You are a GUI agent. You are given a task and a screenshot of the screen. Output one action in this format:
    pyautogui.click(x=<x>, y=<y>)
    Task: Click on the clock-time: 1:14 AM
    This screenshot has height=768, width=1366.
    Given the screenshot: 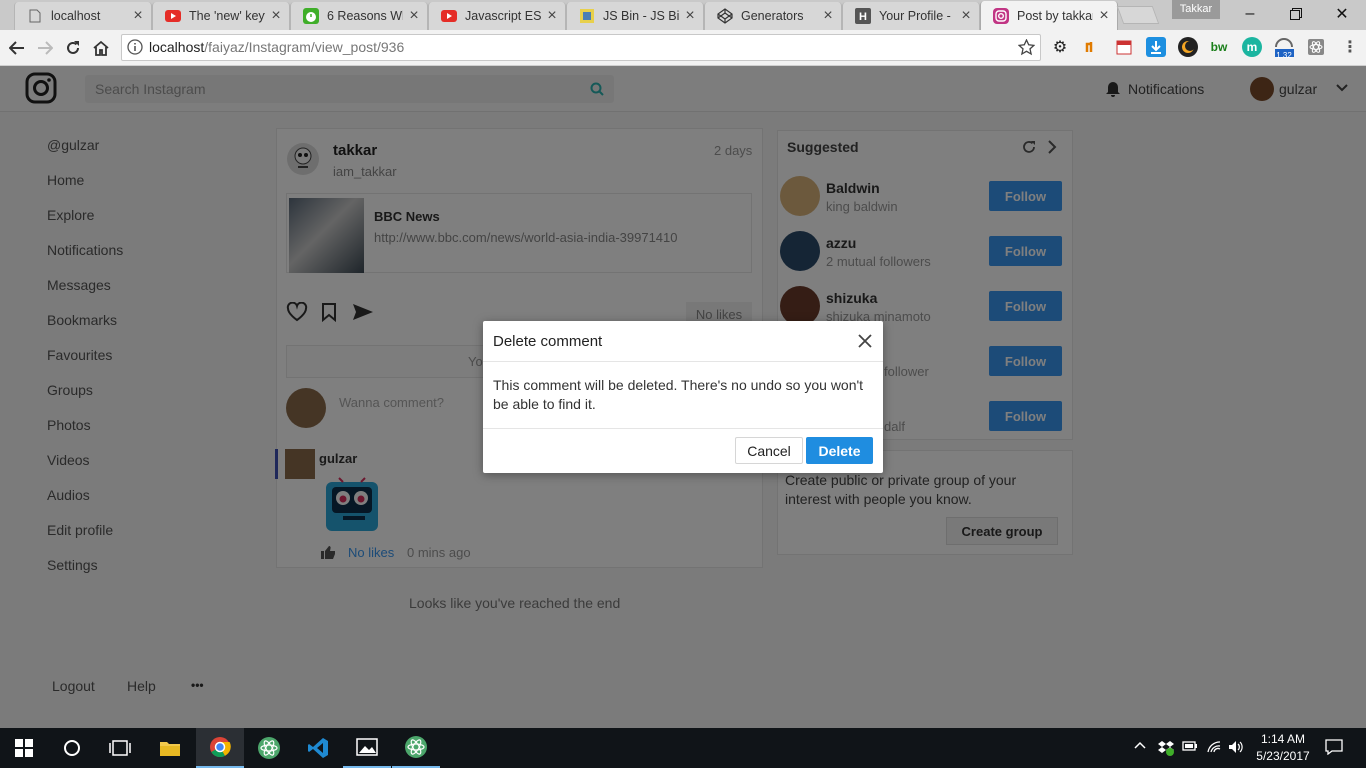 What is the action you would take?
    pyautogui.click(x=1283, y=739)
    